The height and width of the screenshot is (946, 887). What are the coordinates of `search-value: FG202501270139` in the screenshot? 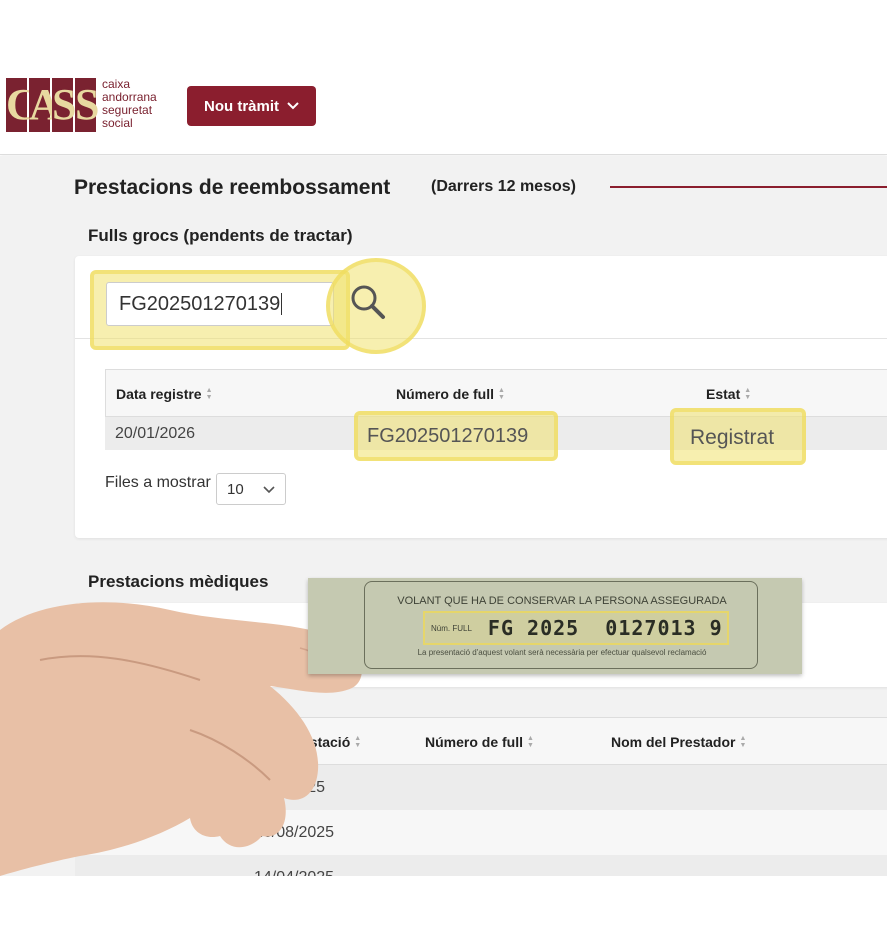 It's located at (200, 304).